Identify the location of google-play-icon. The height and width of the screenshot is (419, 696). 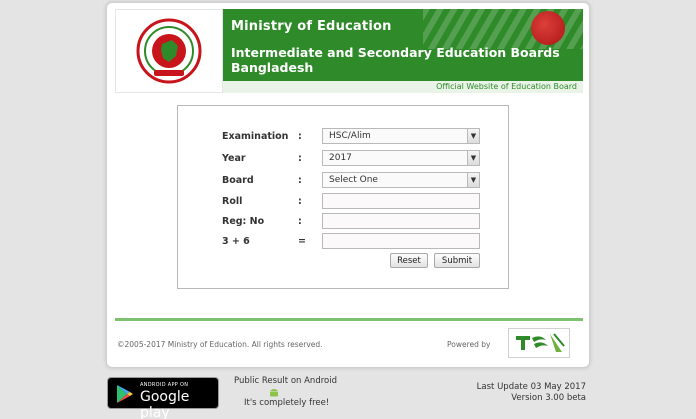
(125, 394).